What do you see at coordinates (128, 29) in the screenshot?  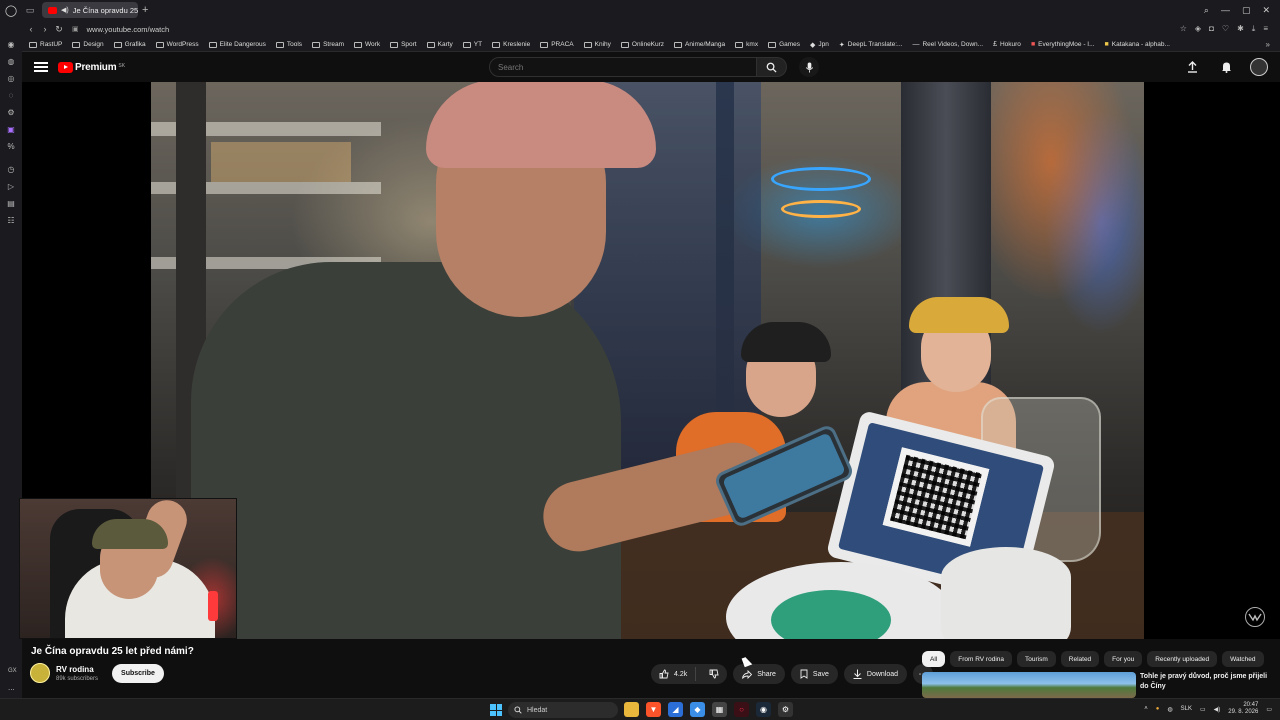 I see `url-field: www.youtube.com/watch` at bounding box center [128, 29].